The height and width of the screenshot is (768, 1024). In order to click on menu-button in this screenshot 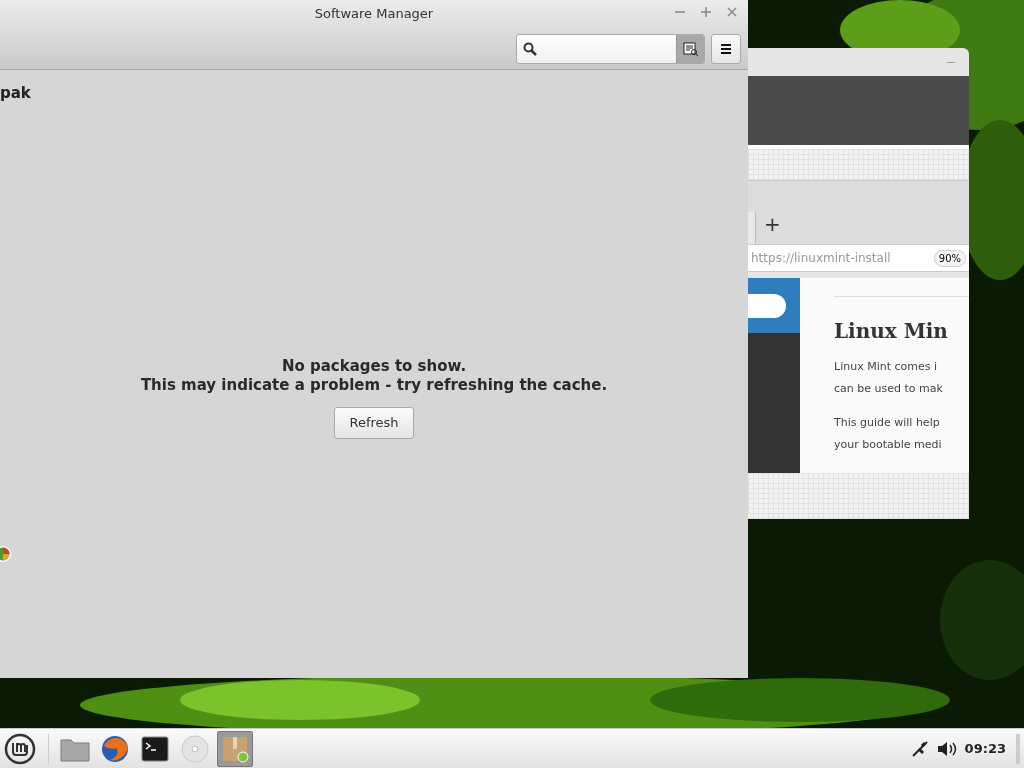, I will do `click(726, 48)`.